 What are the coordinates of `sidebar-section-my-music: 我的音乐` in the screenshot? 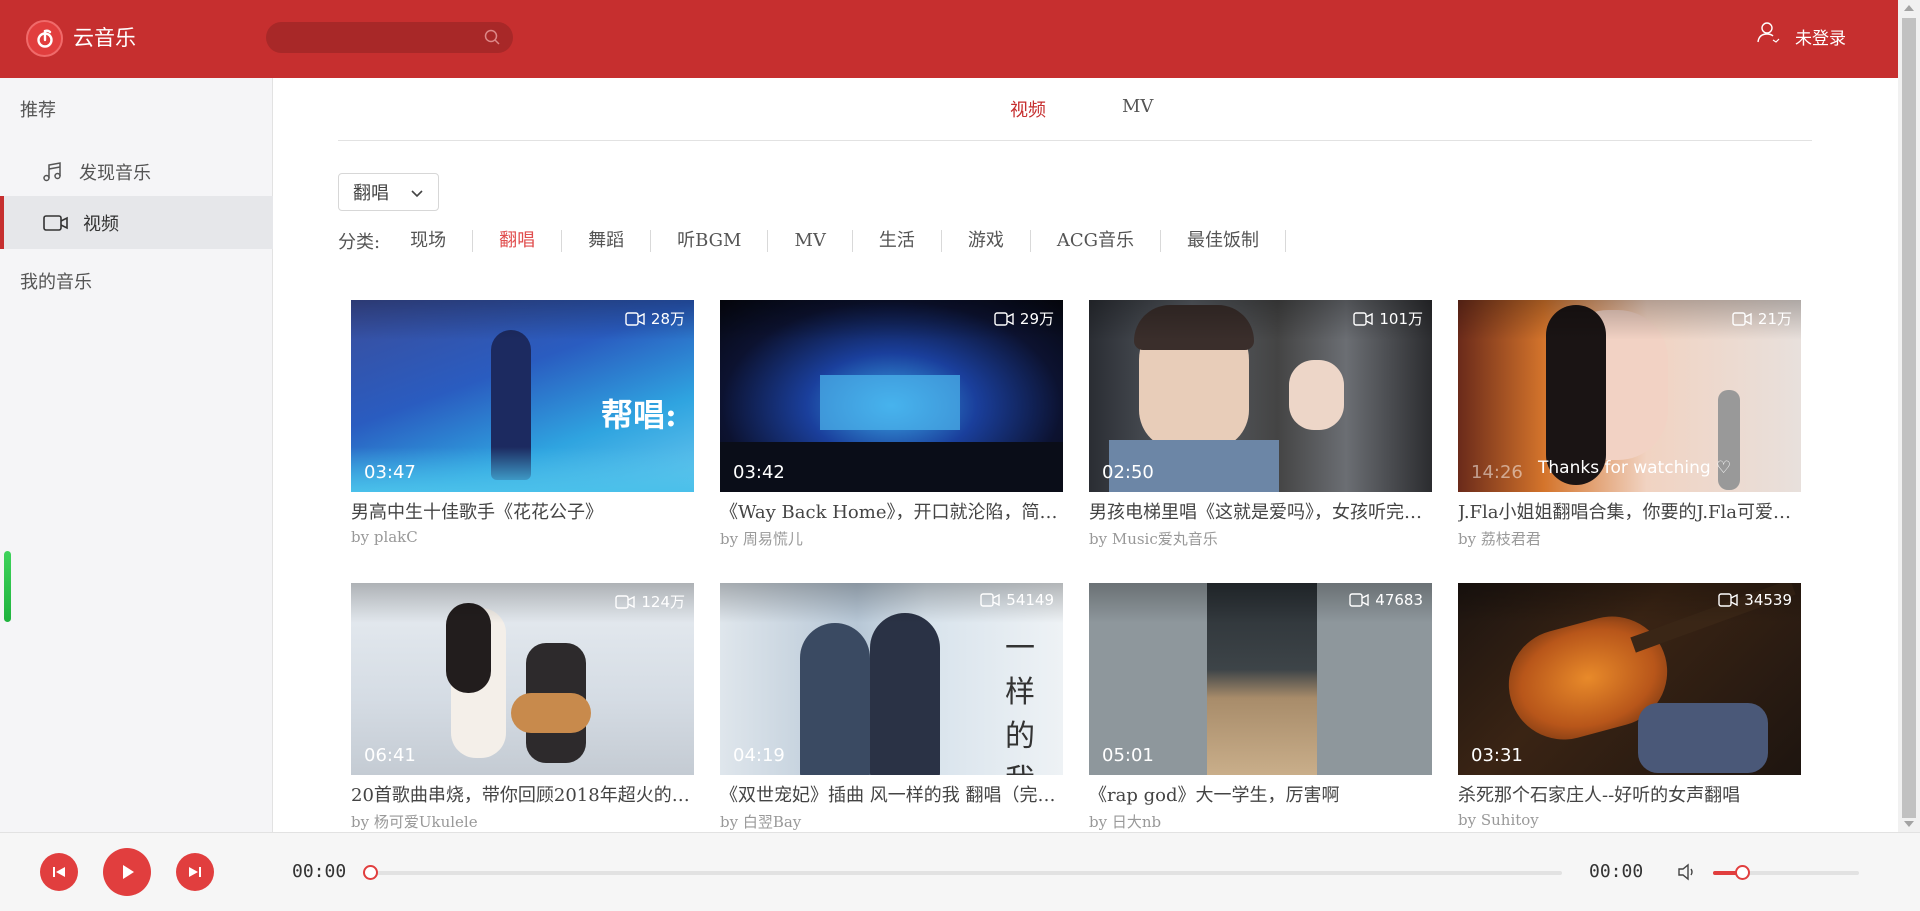 It's located at (56, 281).